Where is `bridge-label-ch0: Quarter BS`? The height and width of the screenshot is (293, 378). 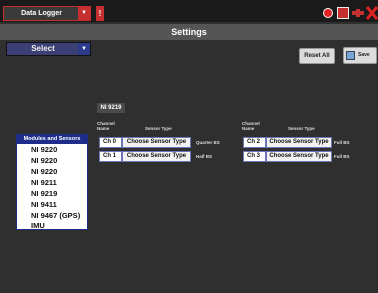 bridge-label-ch0: Quarter BS is located at coordinates (208, 142).